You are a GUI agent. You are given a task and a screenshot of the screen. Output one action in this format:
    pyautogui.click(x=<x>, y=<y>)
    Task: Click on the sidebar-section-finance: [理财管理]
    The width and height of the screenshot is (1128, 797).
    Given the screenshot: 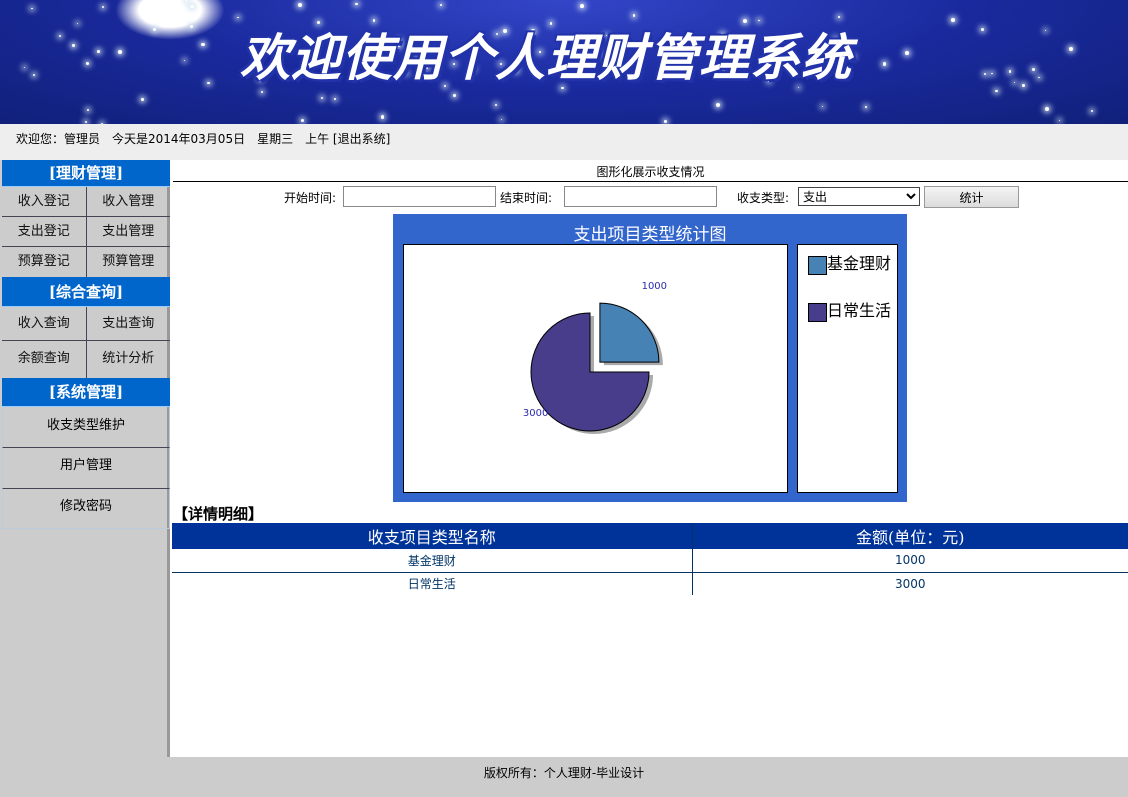 What is the action you would take?
    pyautogui.click(x=86, y=173)
    